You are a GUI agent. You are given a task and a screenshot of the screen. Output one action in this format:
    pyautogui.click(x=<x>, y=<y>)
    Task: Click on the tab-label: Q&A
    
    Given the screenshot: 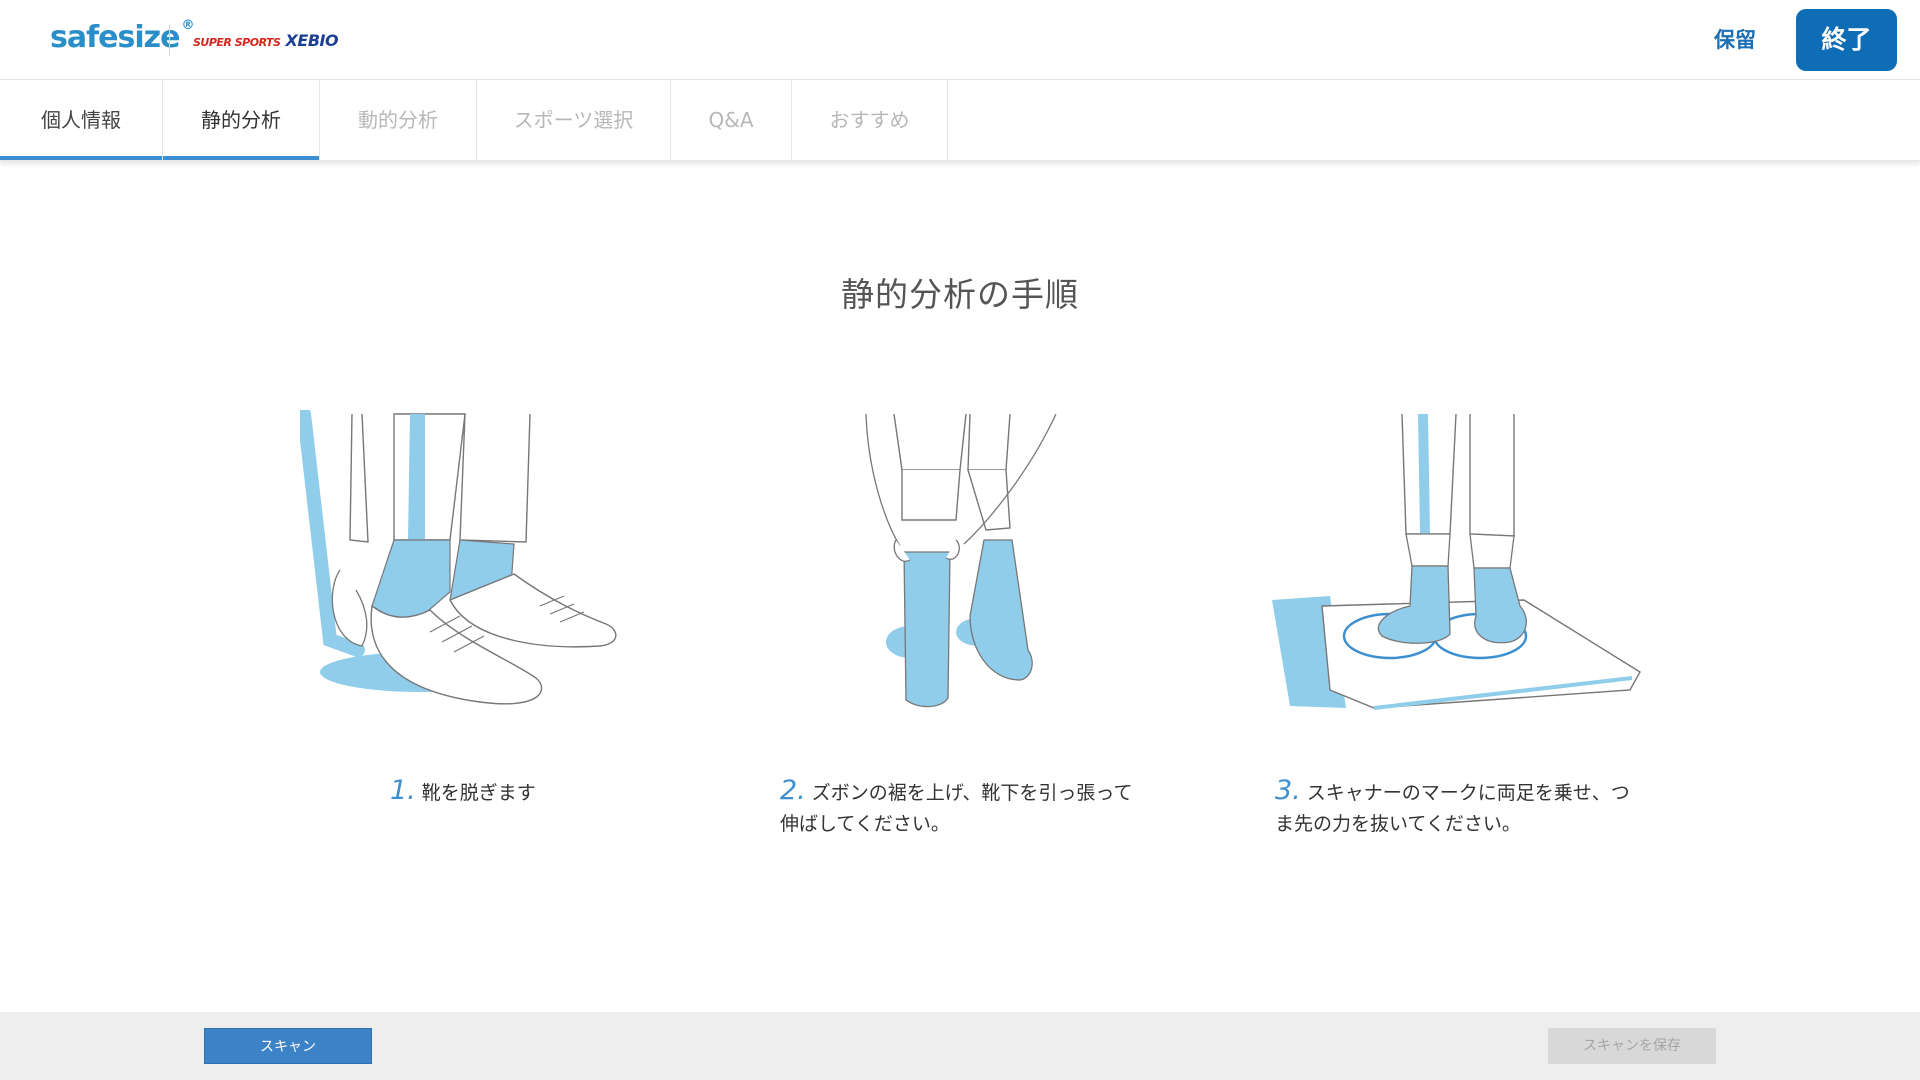 What is the action you would take?
    pyautogui.click(x=731, y=120)
    